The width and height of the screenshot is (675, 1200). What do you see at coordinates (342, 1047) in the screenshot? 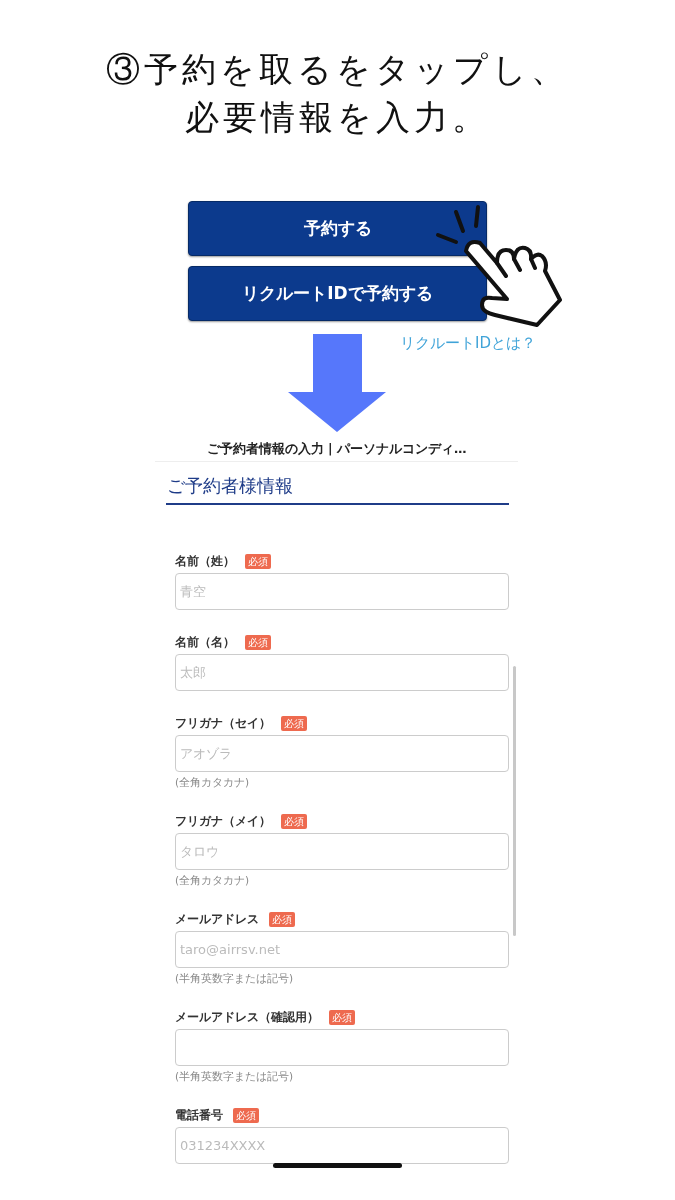
I see `input-field` at bounding box center [342, 1047].